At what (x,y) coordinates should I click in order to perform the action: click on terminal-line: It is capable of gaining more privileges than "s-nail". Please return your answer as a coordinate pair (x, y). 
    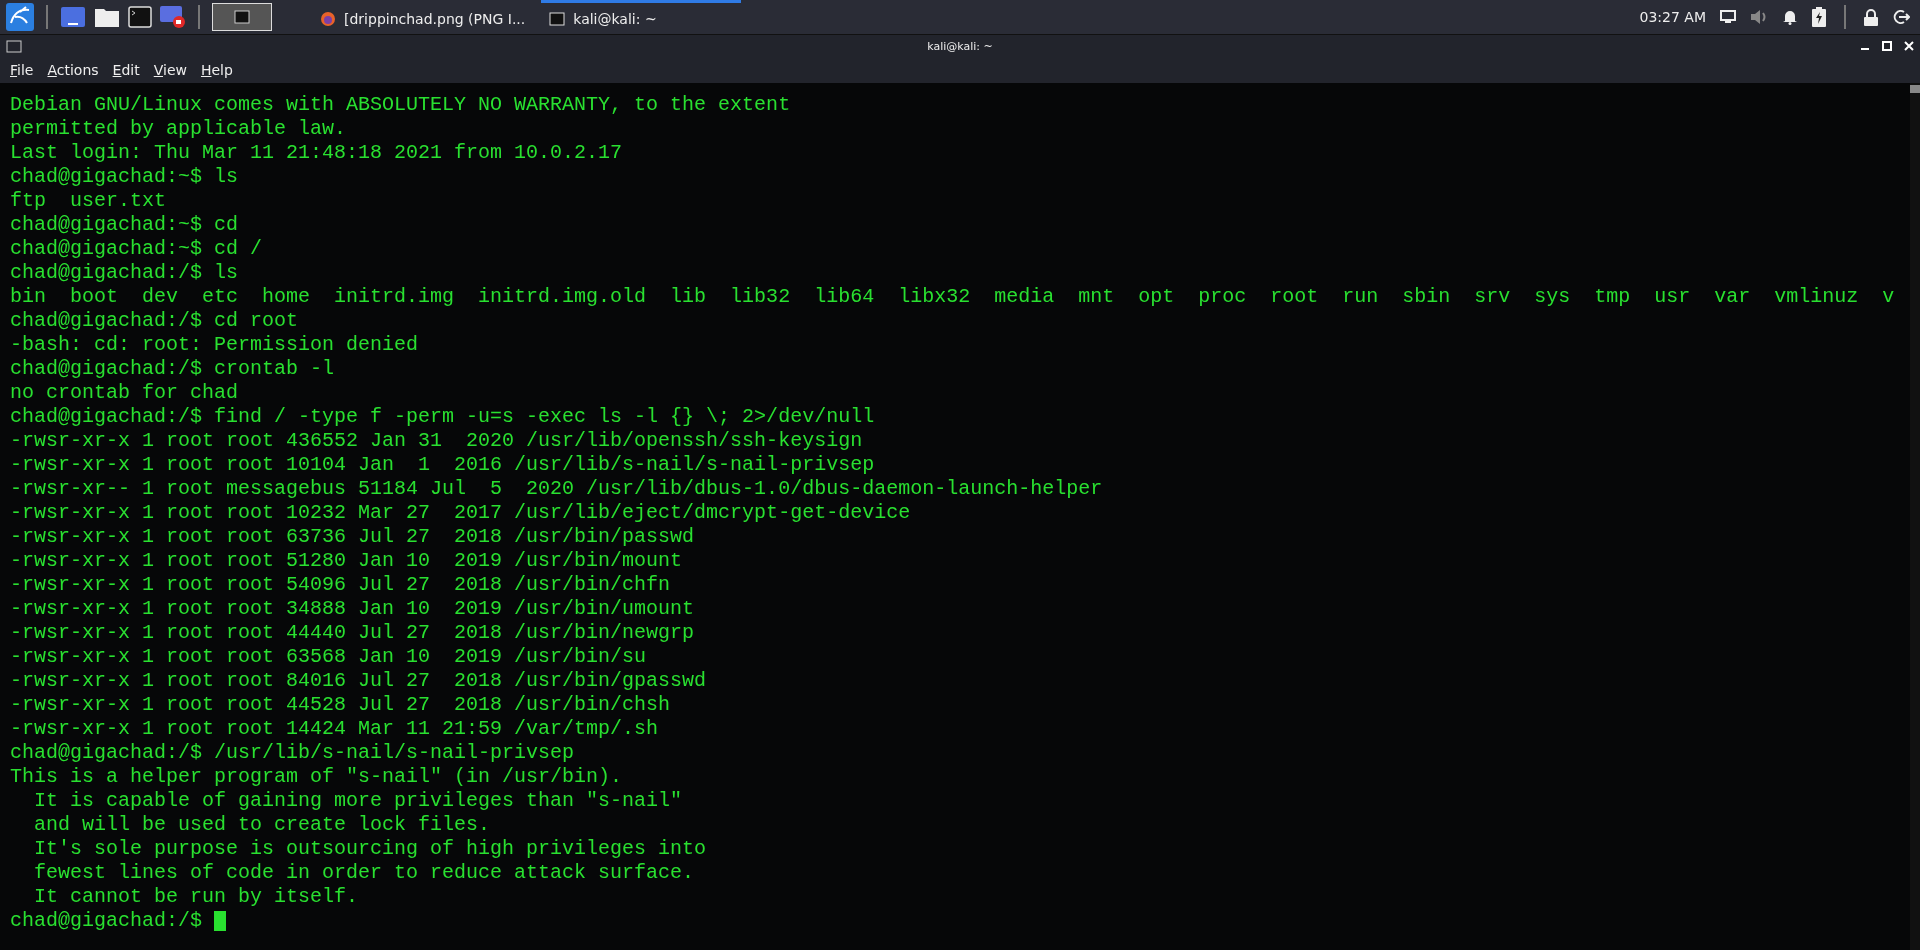
    Looking at the image, I should click on (358, 801).